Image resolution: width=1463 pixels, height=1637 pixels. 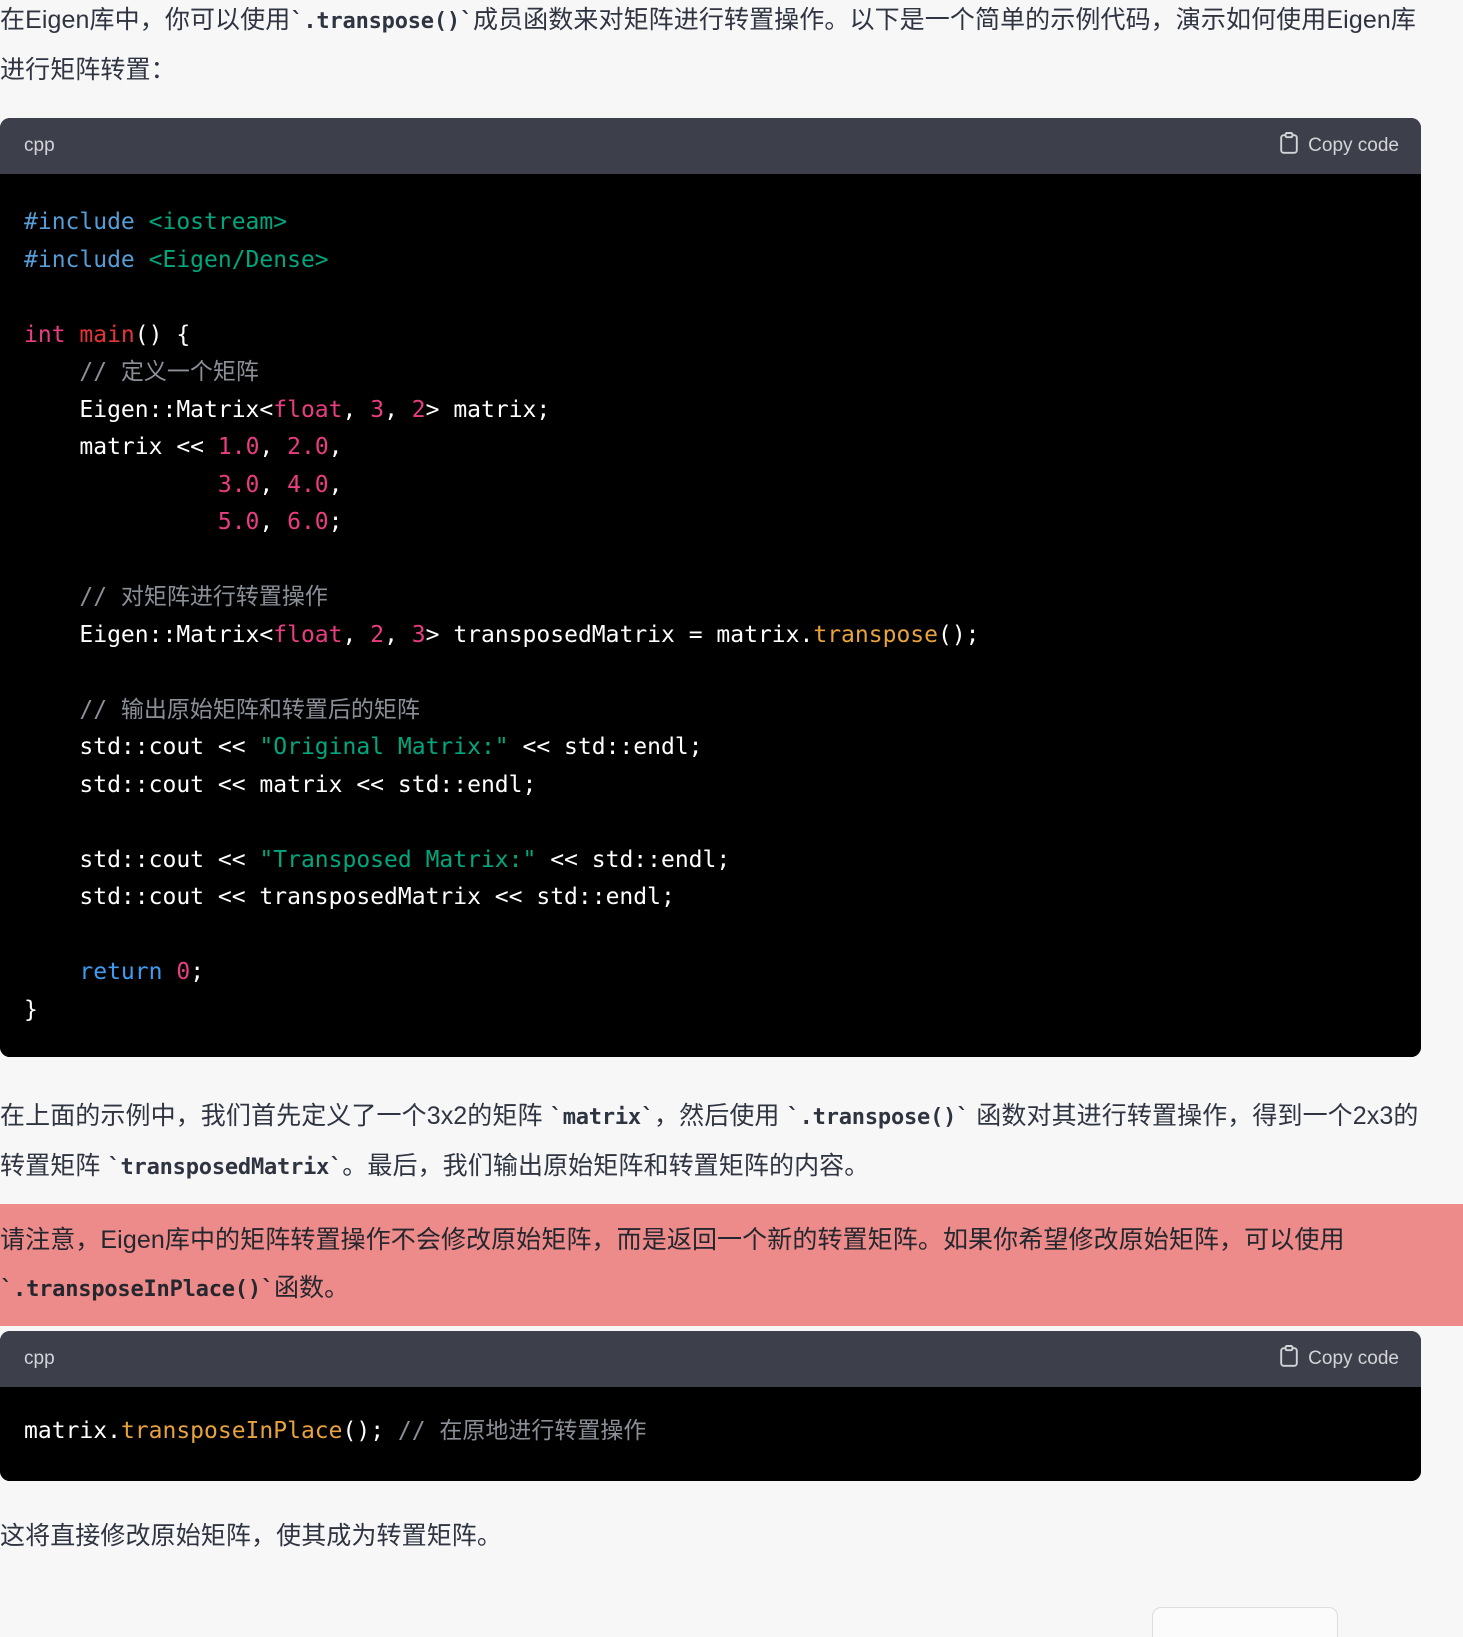 What do you see at coordinates (606, 1166) in the screenshot?
I see `middle-text-d: 。最后，我们输出原始矩阵和转置矩阵的内容。` at bounding box center [606, 1166].